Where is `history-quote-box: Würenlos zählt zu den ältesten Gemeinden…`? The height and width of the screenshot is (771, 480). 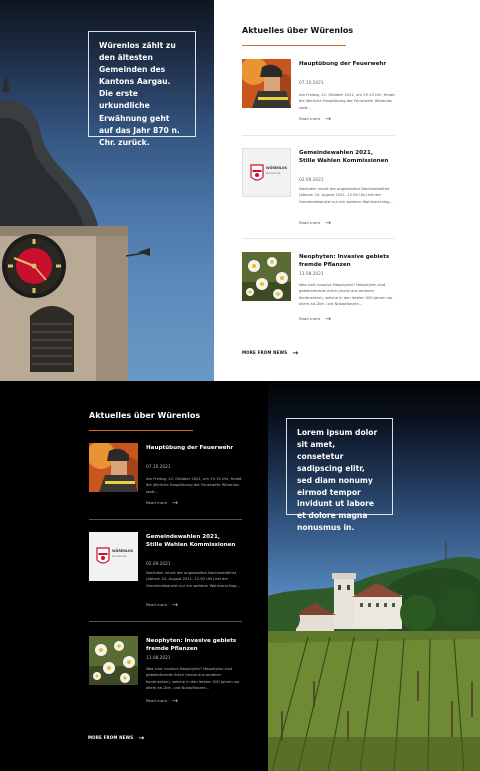 history-quote-box: Würenlos zählt zu den ältesten Gemeinden… is located at coordinates (142, 89).